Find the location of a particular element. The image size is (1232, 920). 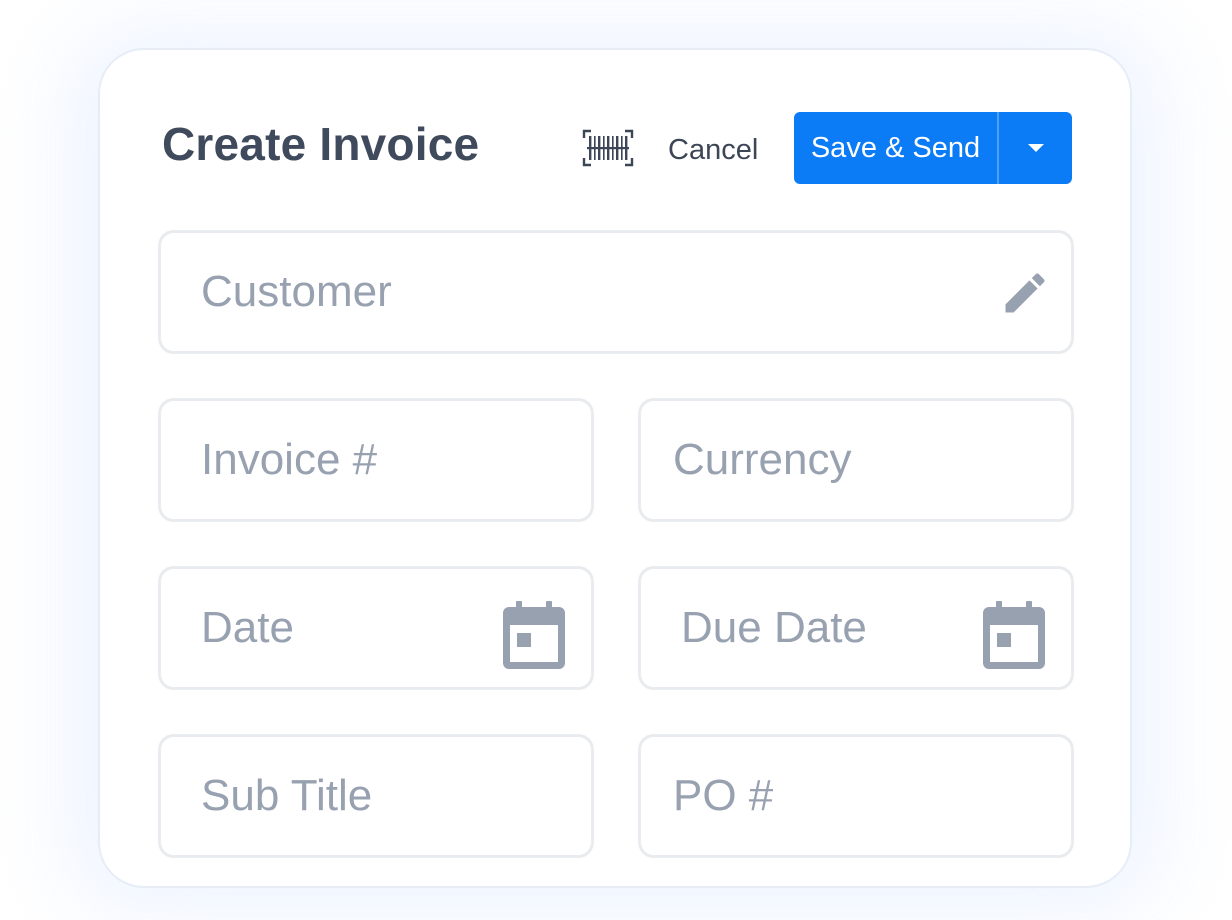

customer-placeholder: Customer is located at coordinates (296, 291).